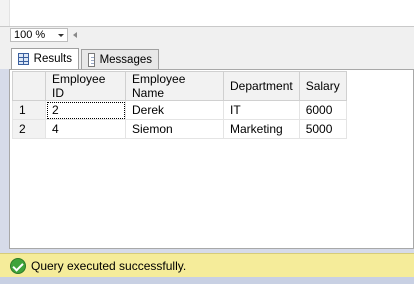 Image resolution: width=414 pixels, height=284 pixels. Describe the element at coordinates (174, 129) in the screenshot. I see `cell-employee-name: Siemon` at that location.